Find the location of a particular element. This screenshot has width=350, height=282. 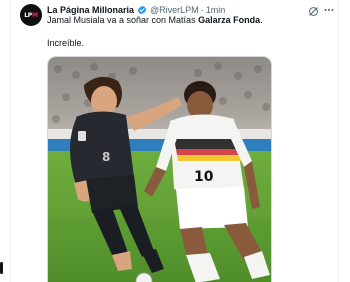

tweet-text-line-2: Increíble. is located at coordinates (66, 43).